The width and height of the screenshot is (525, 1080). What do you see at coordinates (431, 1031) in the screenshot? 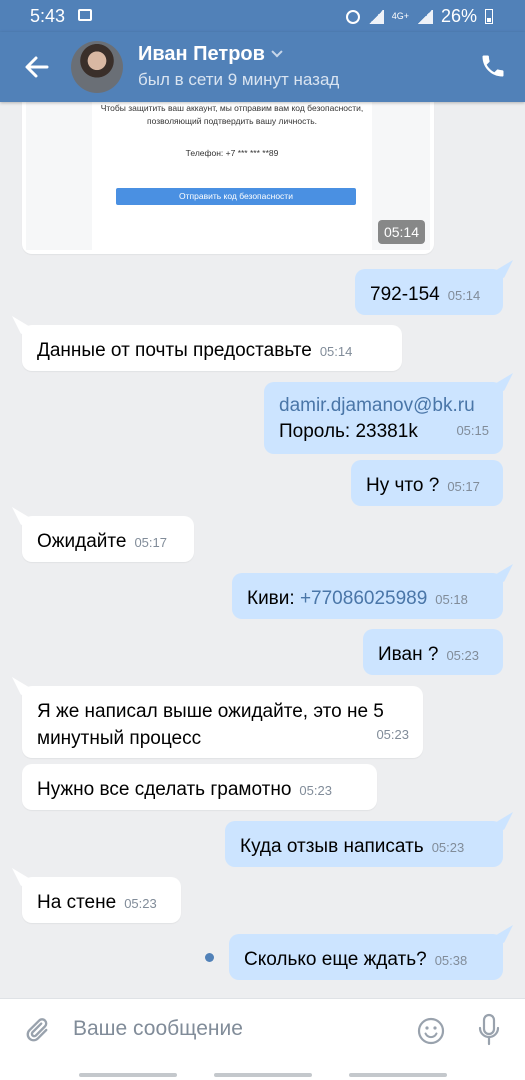
I see `smile-icon` at bounding box center [431, 1031].